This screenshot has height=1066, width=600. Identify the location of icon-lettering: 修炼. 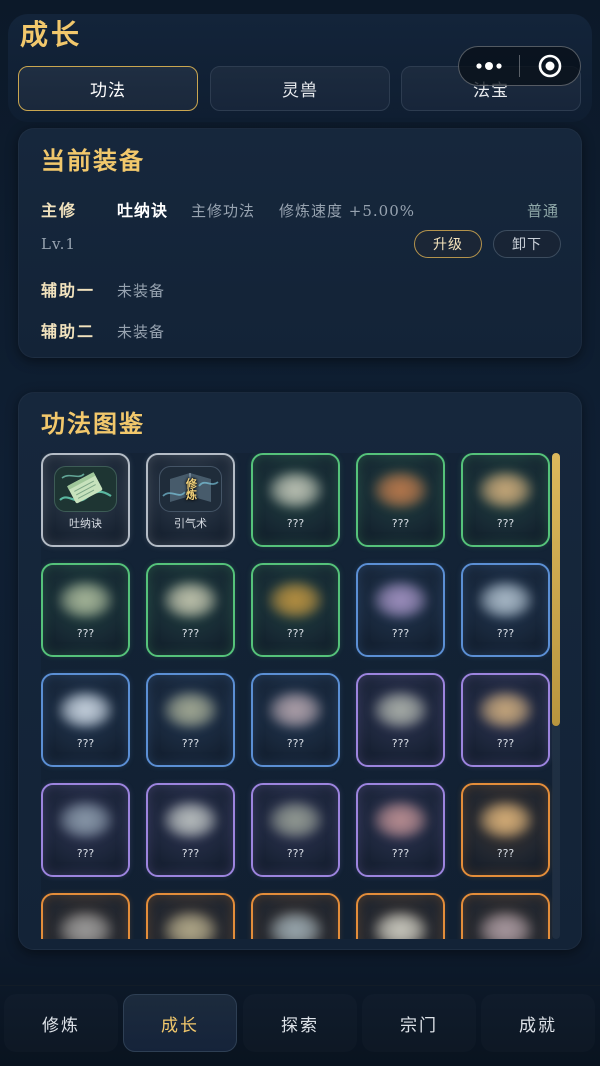
(191, 489).